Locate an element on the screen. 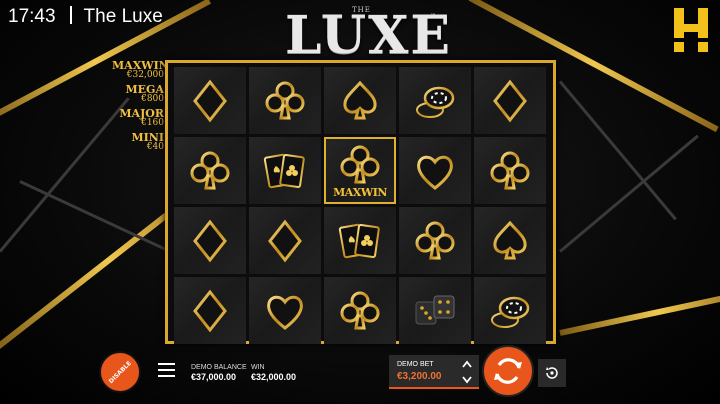 This screenshot has width=720, height=404. jackpot-value: €40 is located at coordinates (155, 147).